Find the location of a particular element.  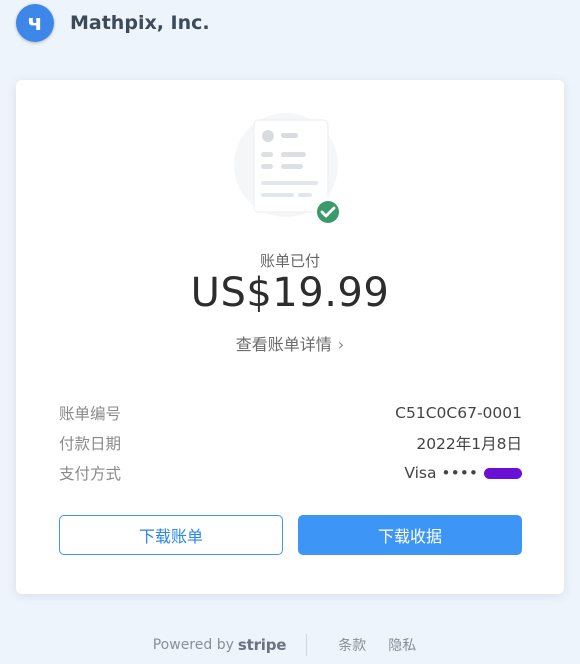

download-invoice-button: 下载账单 is located at coordinates (171, 535).